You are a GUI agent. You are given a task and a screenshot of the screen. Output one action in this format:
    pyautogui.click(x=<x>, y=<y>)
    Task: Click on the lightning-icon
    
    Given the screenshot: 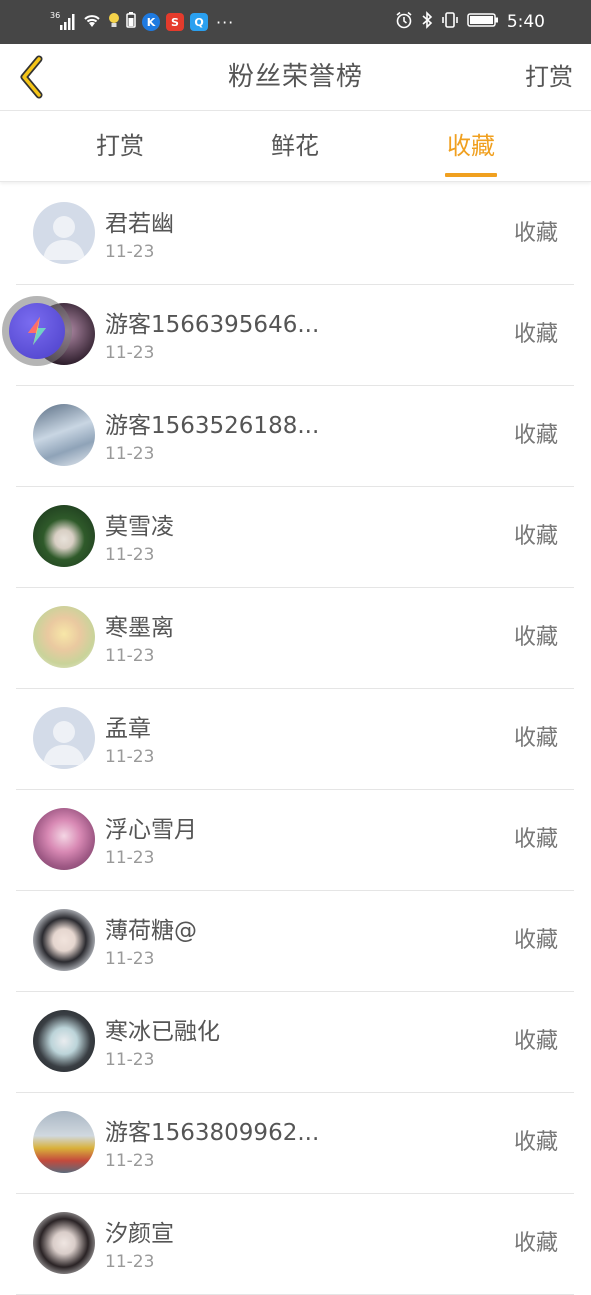 What is the action you would take?
    pyautogui.click(x=37, y=331)
    